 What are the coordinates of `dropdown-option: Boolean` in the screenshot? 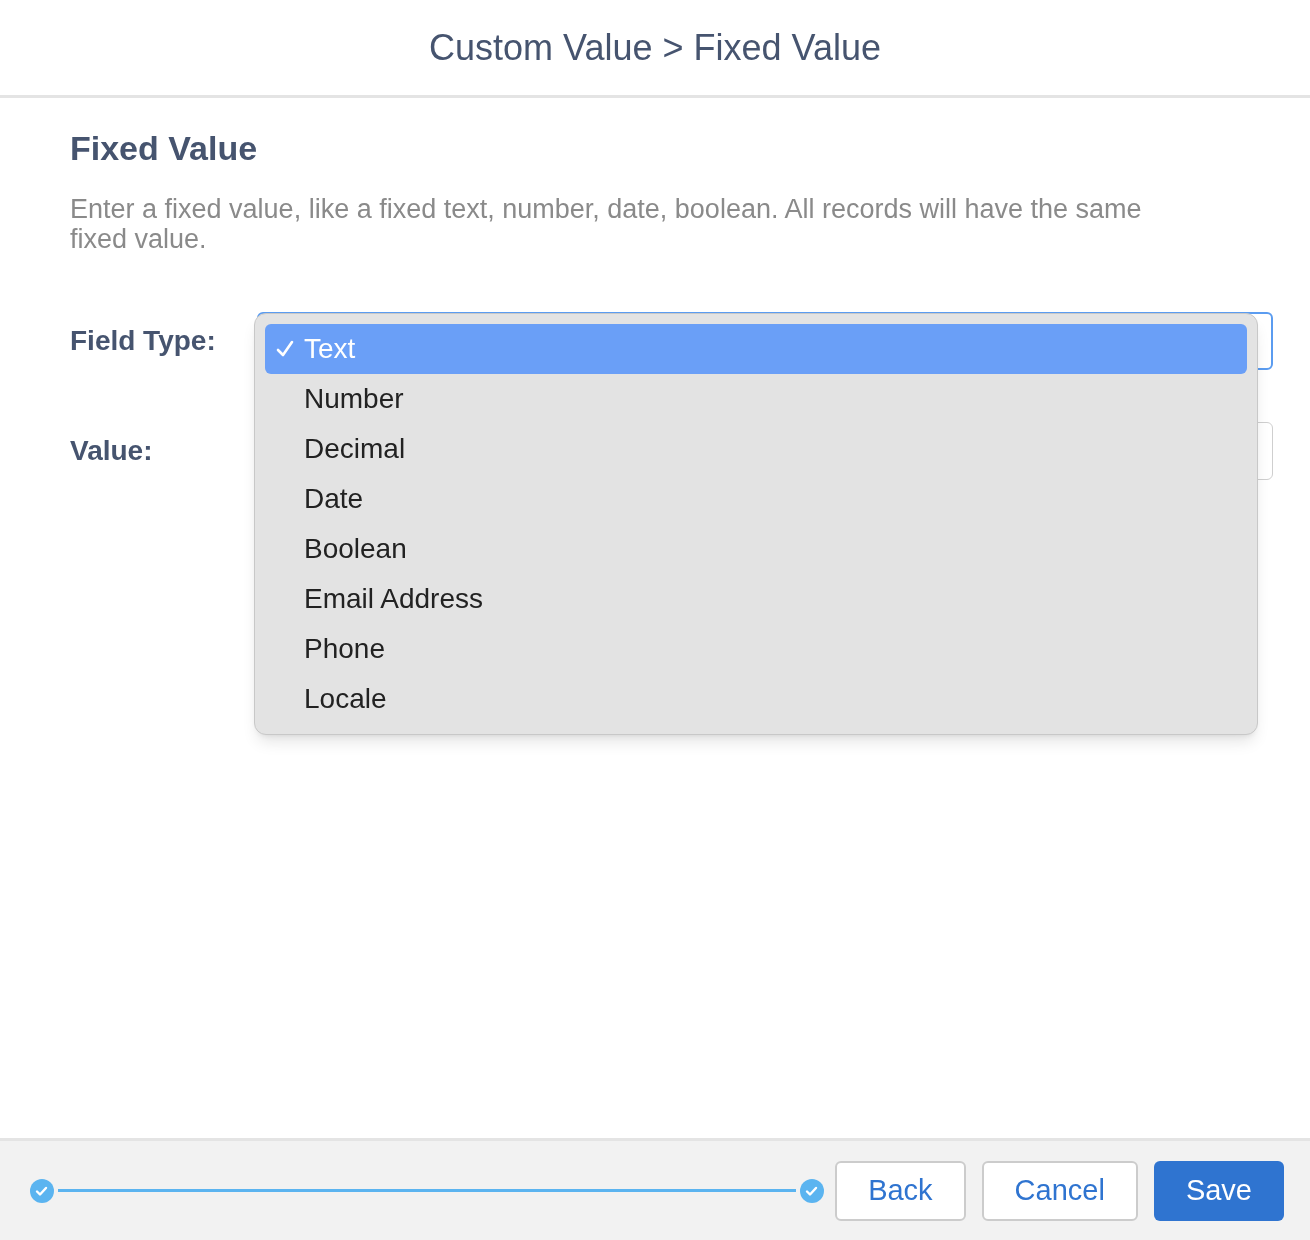 It's located at (756, 549).